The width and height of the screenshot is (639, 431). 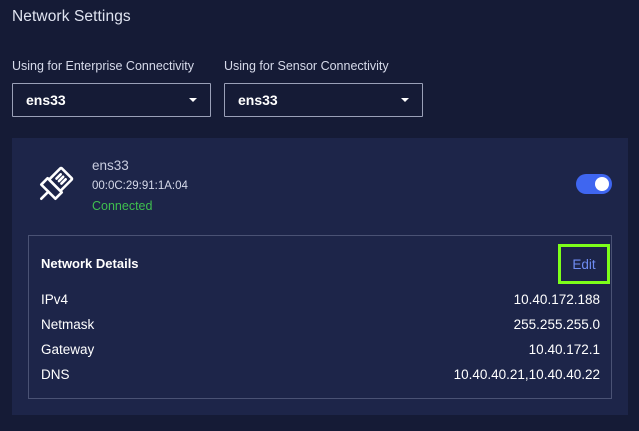 What do you see at coordinates (320, 374) in the screenshot?
I see `detail-row-dns: DNS 10.40.40.21,10.40.40.22` at bounding box center [320, 374].